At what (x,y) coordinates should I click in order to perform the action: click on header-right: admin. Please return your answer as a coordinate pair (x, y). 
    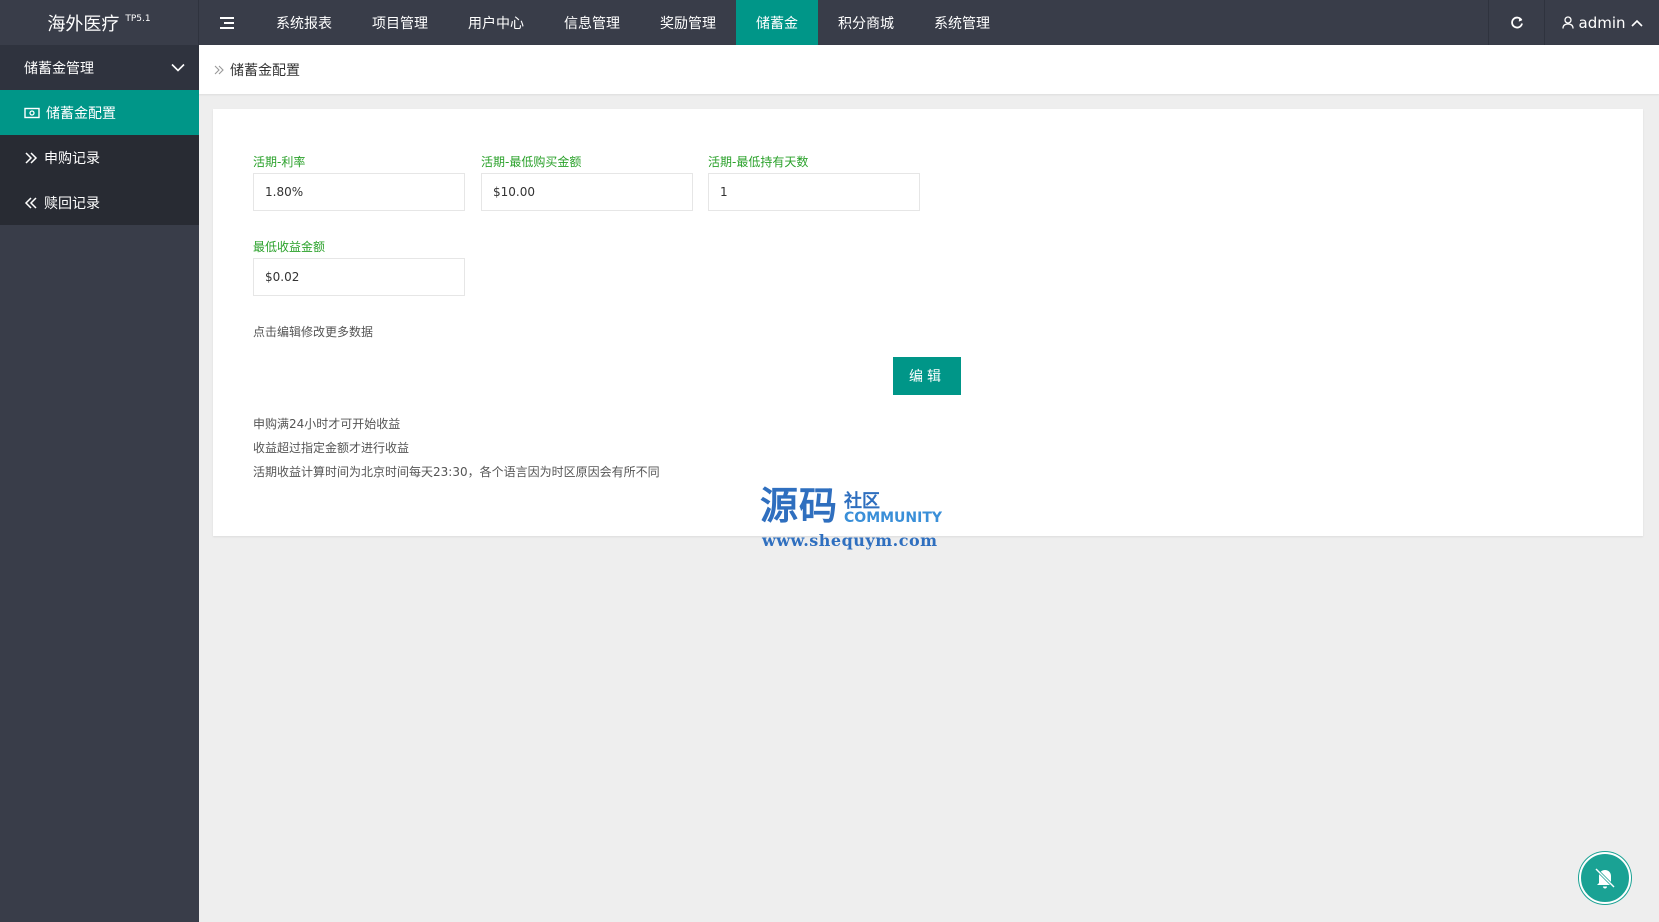
    Looking at the image, I should click on (1573, 22).